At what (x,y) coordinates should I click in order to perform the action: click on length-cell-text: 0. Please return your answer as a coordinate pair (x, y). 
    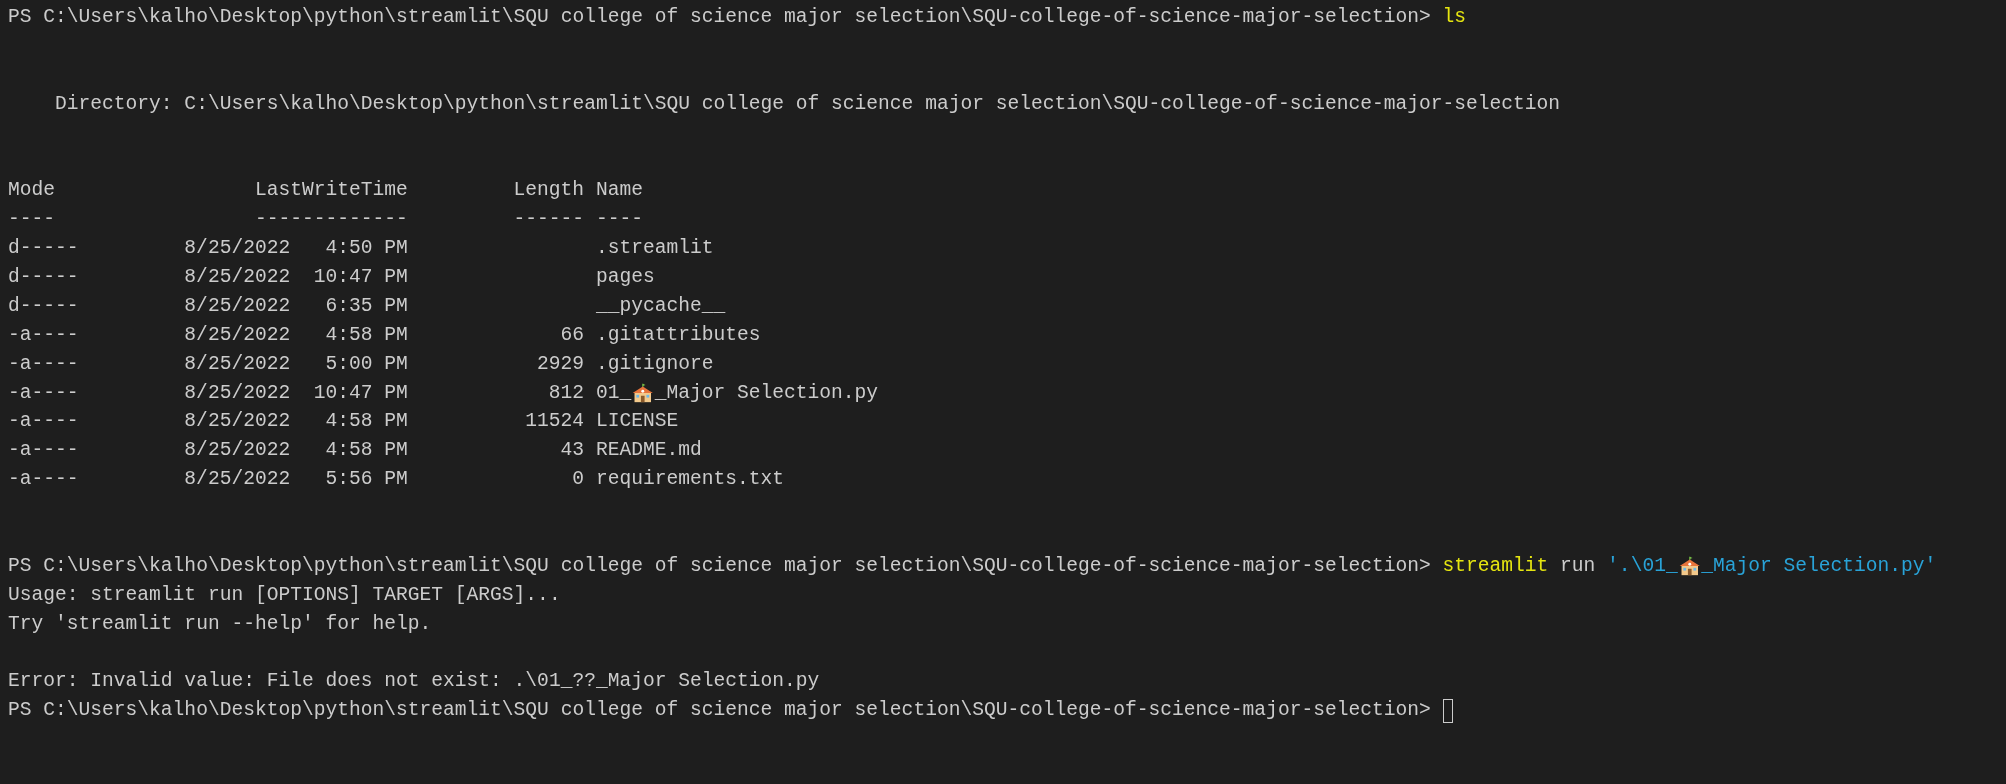
    Looking at the image, I should click on (578, 480).